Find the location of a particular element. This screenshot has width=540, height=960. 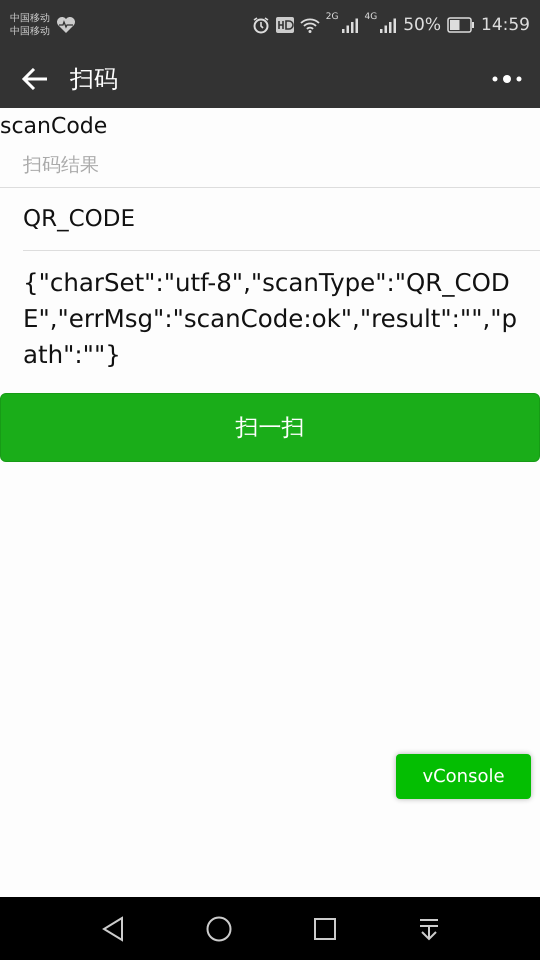

heart-rate-icon is located at coordinates (66, 25).